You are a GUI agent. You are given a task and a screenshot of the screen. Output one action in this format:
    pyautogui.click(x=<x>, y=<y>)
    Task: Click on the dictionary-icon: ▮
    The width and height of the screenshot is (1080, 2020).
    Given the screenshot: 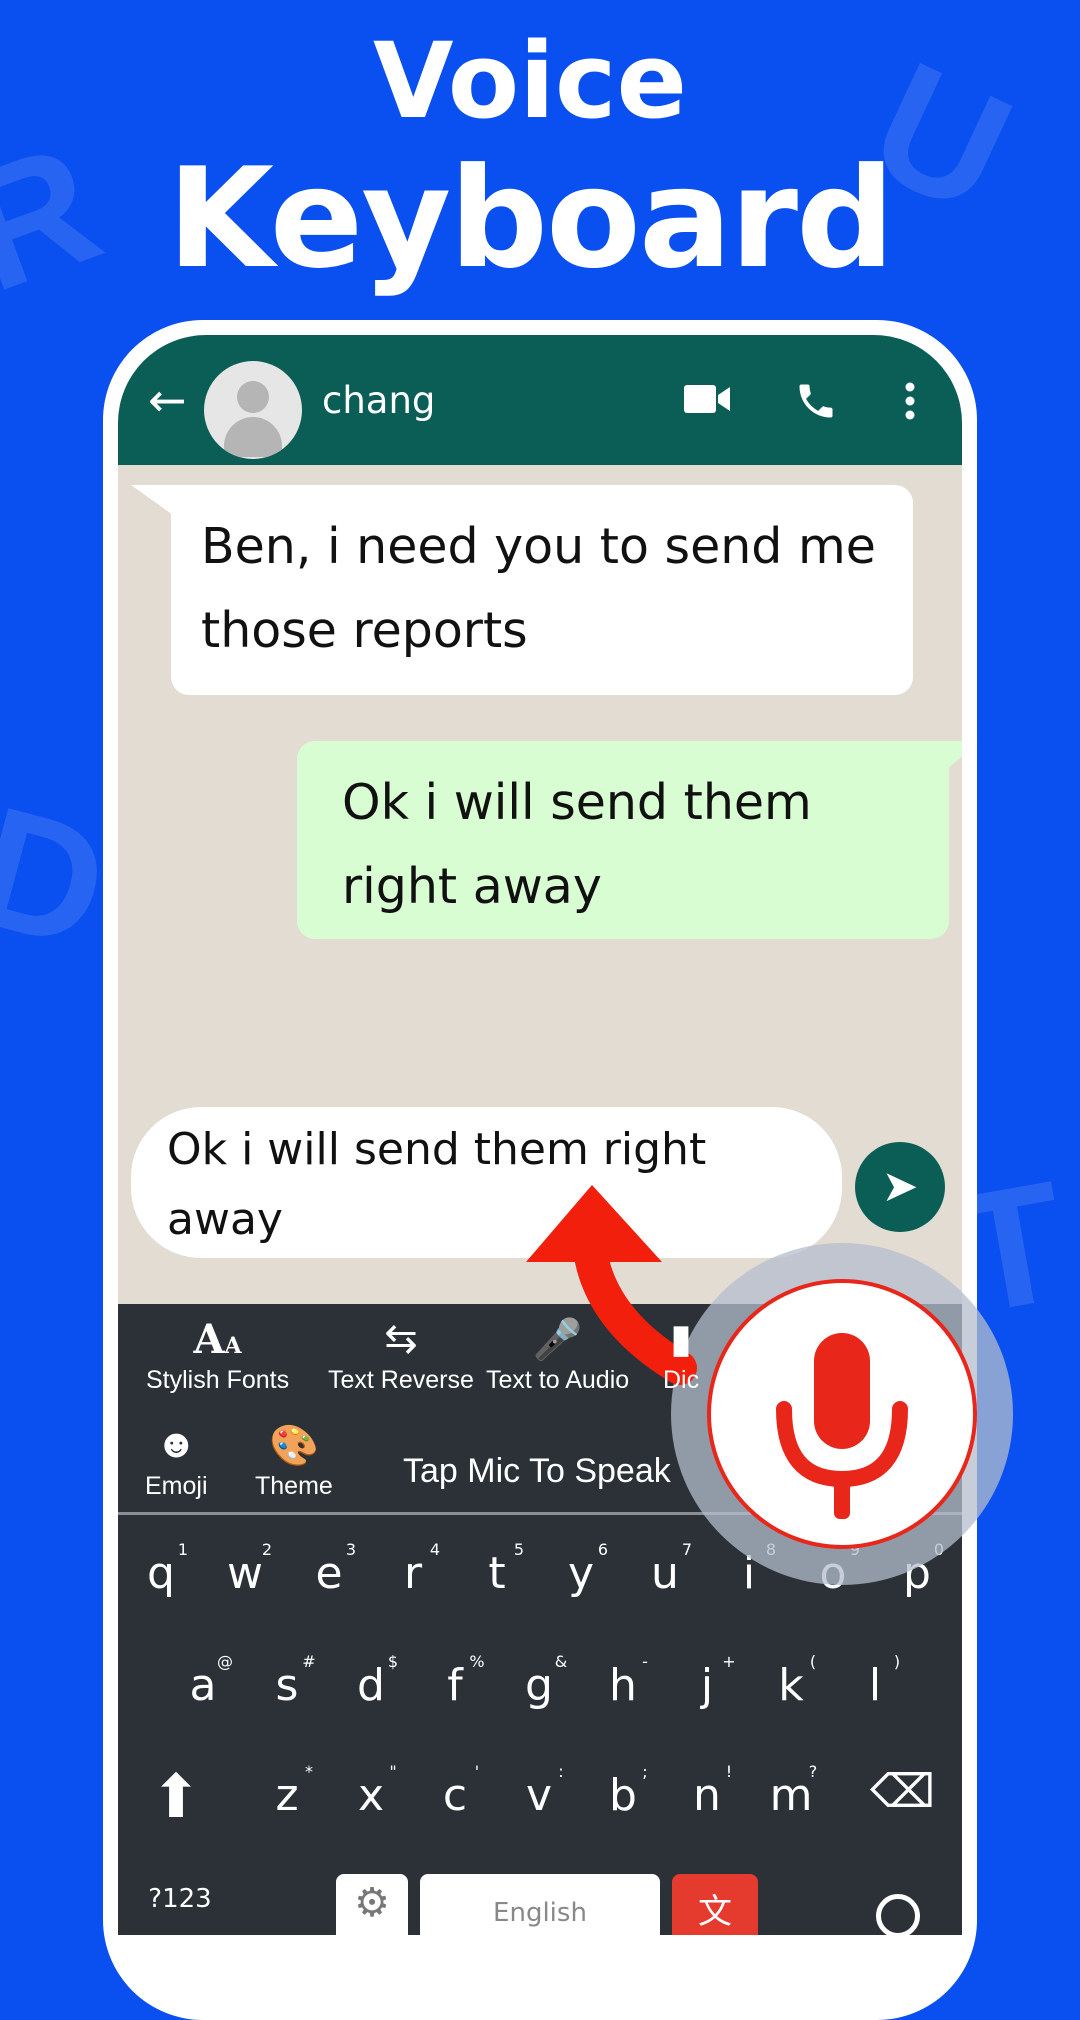 What is the action you would take?
    pyautogui.click(x=681, y=1339)
    